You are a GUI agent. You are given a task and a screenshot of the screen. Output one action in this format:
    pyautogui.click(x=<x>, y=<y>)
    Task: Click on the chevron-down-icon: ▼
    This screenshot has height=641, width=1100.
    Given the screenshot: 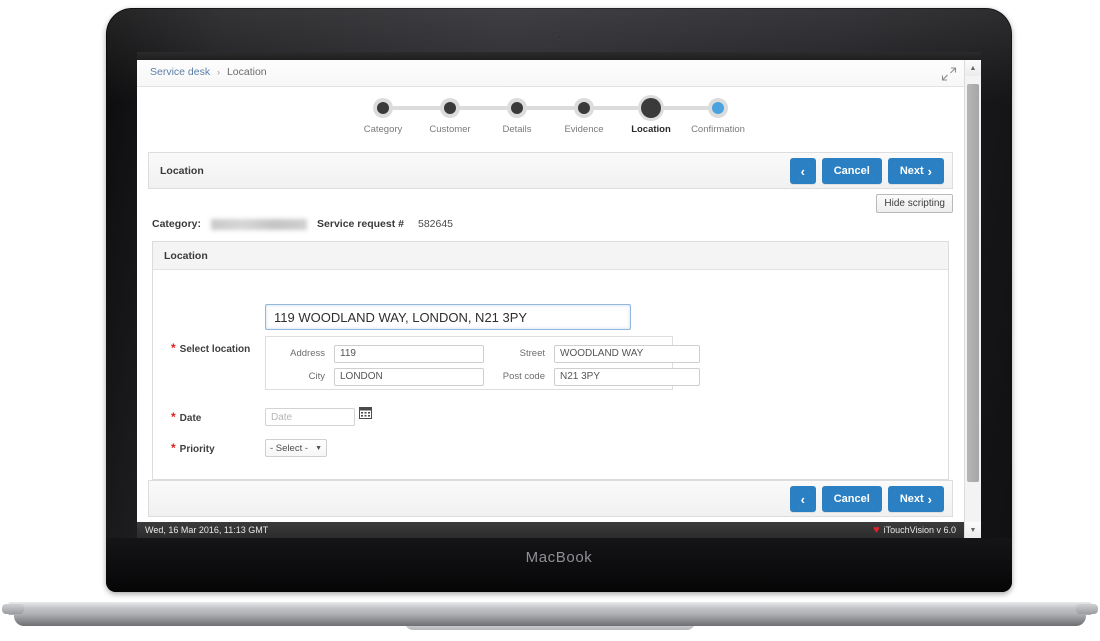 What is the action you would take?
    pyautogui.click(x=318, y=448)
    